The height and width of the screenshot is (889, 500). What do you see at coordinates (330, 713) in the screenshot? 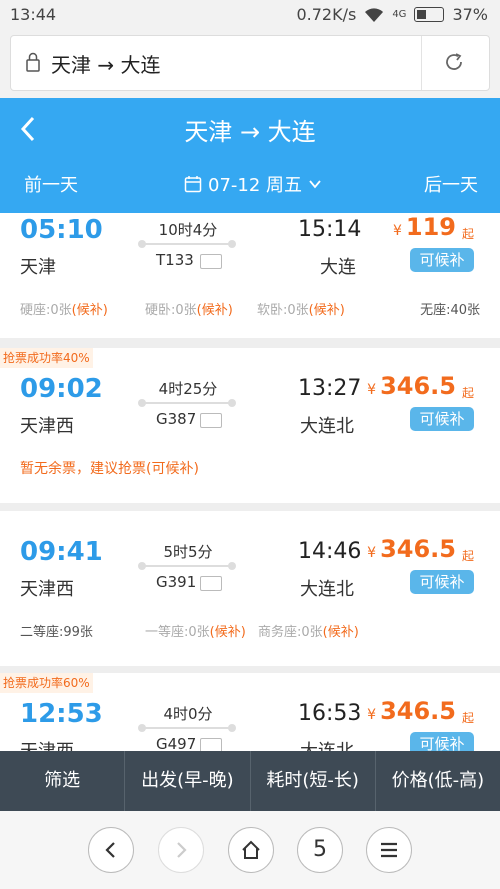
I see `arrive-time: 16:53` at bounding box center [330, 713].